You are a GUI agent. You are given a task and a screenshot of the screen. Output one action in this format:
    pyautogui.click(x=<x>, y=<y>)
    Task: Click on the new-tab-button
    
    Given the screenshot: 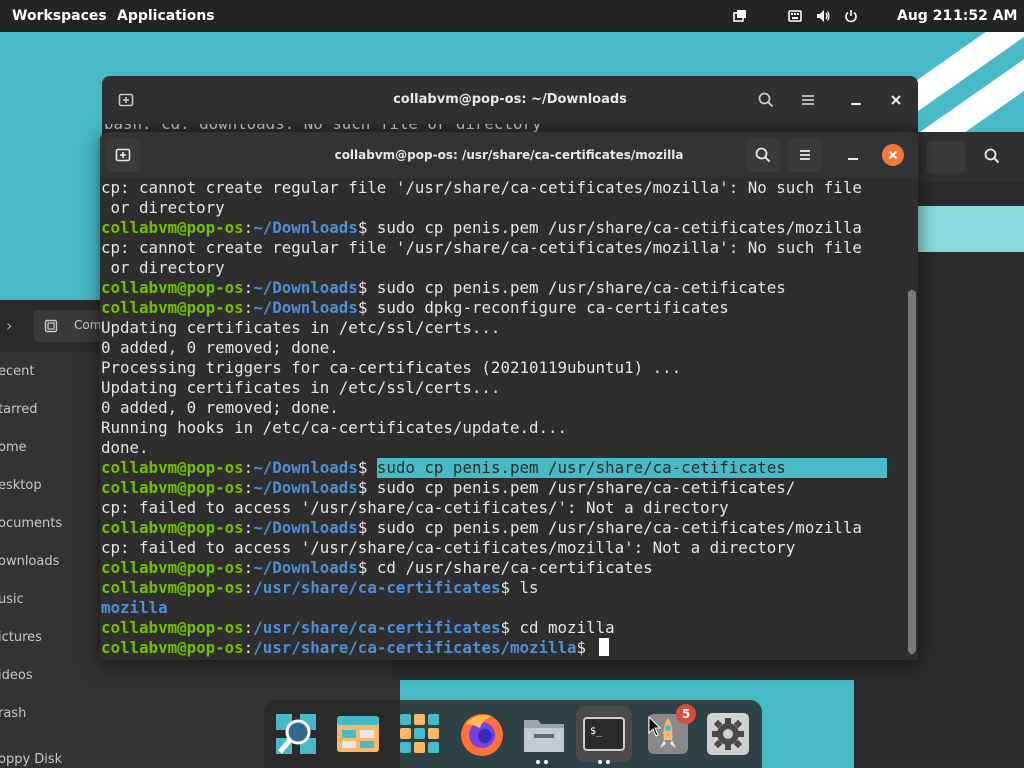 What is the action you would take?
    pyautogui.click(x=123, y=155)
    